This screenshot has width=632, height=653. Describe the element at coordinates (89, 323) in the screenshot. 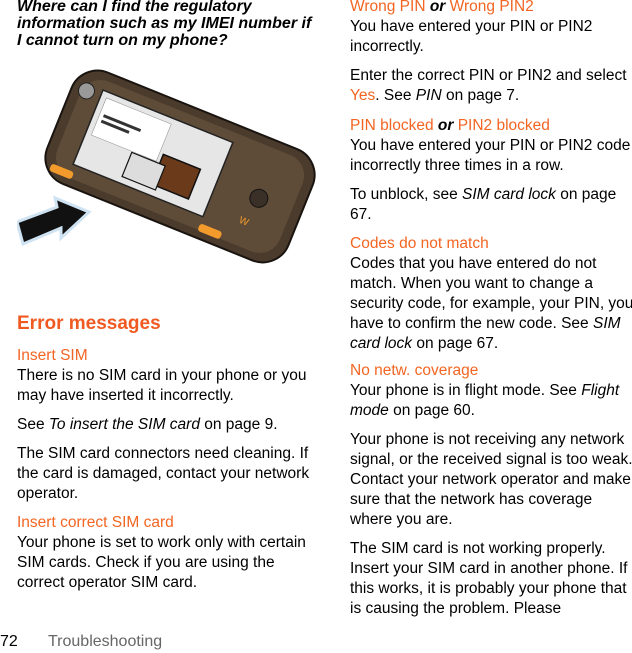

I see `section-title: Error messages` at that location.